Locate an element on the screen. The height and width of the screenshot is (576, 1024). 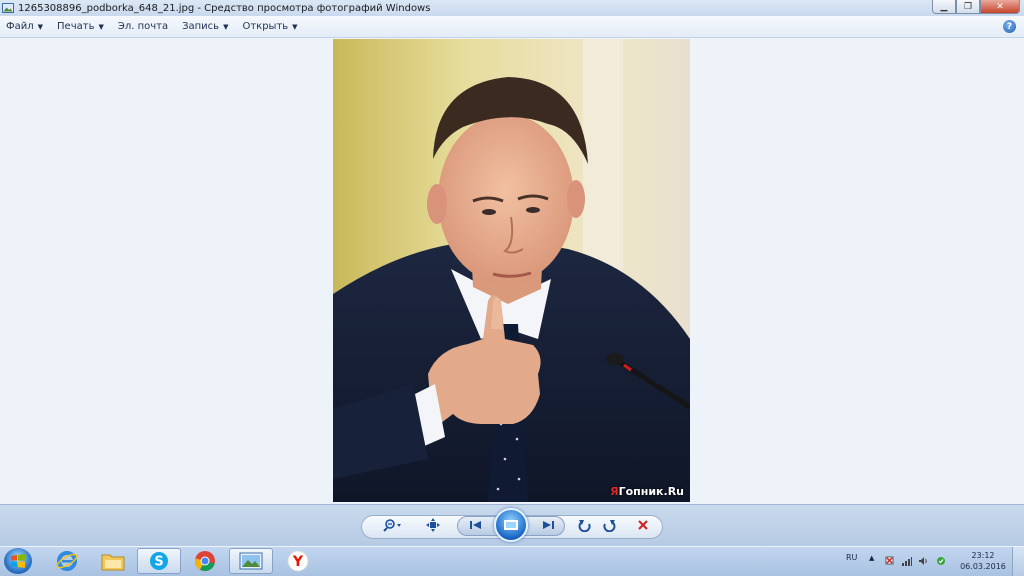
clock-date: 06.03.2016 is located at coordinates (983, 566).